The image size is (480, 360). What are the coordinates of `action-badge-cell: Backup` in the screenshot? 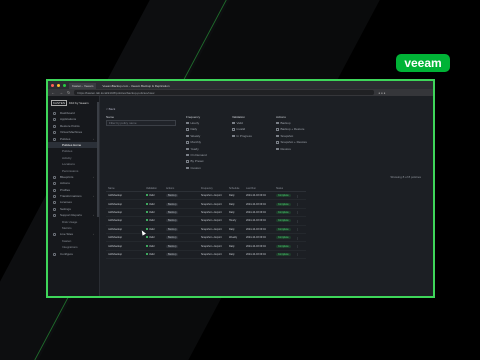 It's located at (183, 196).